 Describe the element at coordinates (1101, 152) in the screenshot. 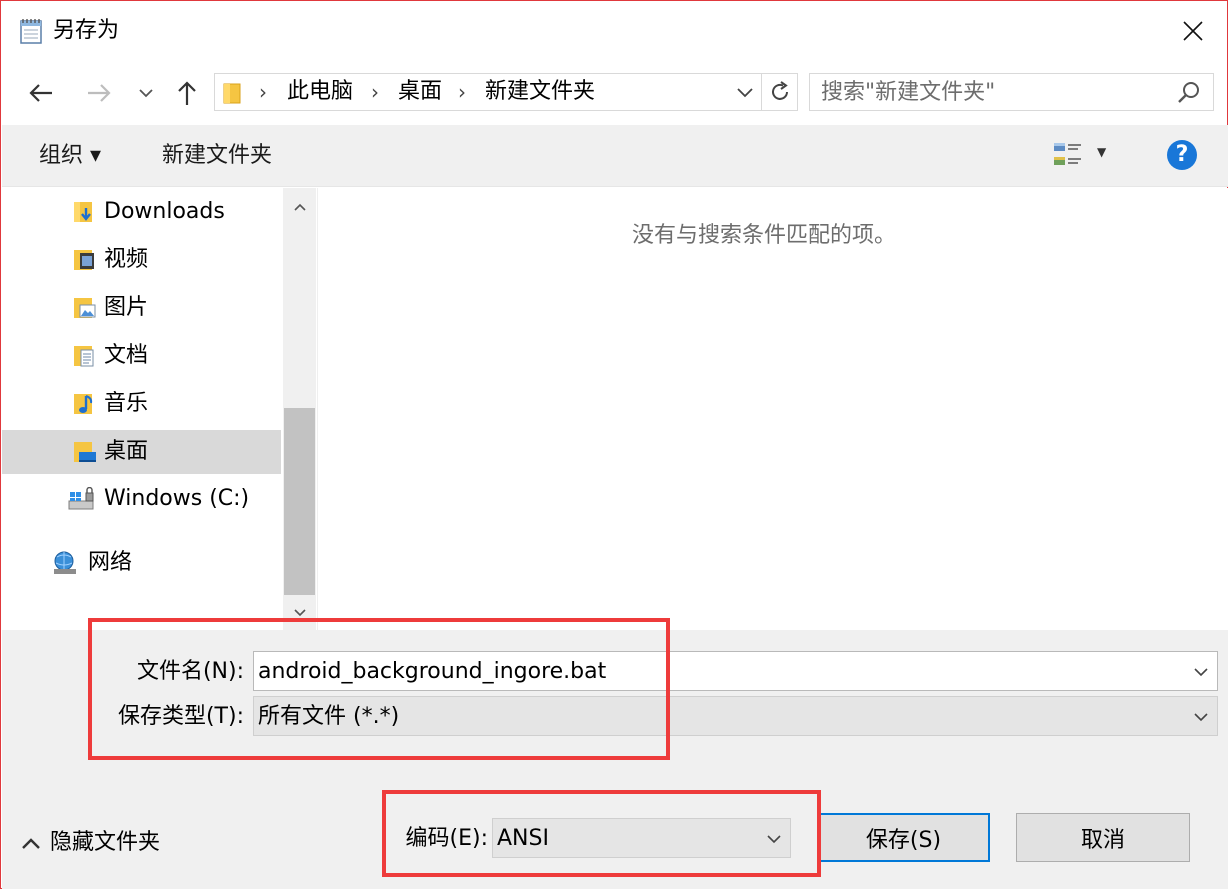

I see `view-options-dropdown: ▼` at that location.